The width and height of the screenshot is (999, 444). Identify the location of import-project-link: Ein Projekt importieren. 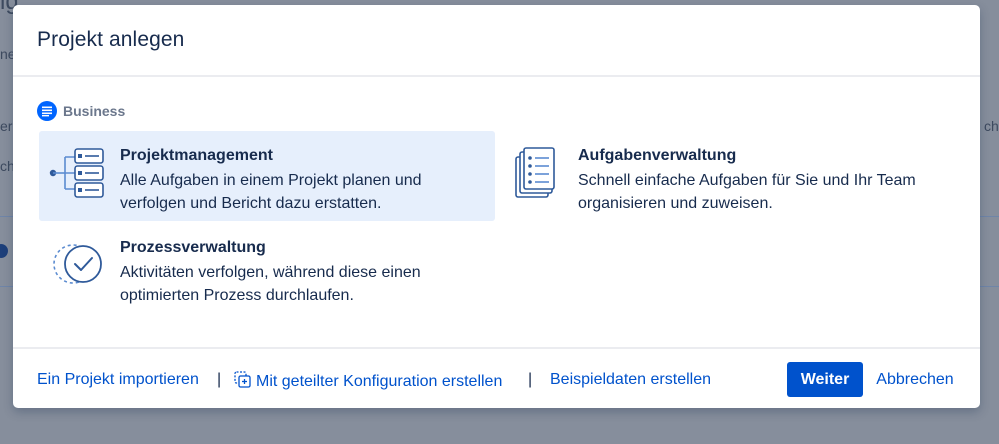
(118, 380).